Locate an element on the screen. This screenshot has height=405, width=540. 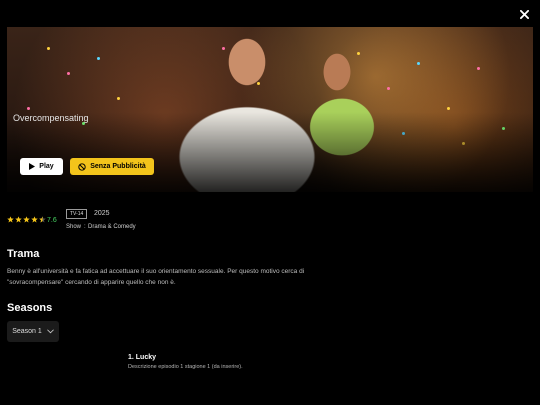
play-icon is located at coordinates (32, 166).